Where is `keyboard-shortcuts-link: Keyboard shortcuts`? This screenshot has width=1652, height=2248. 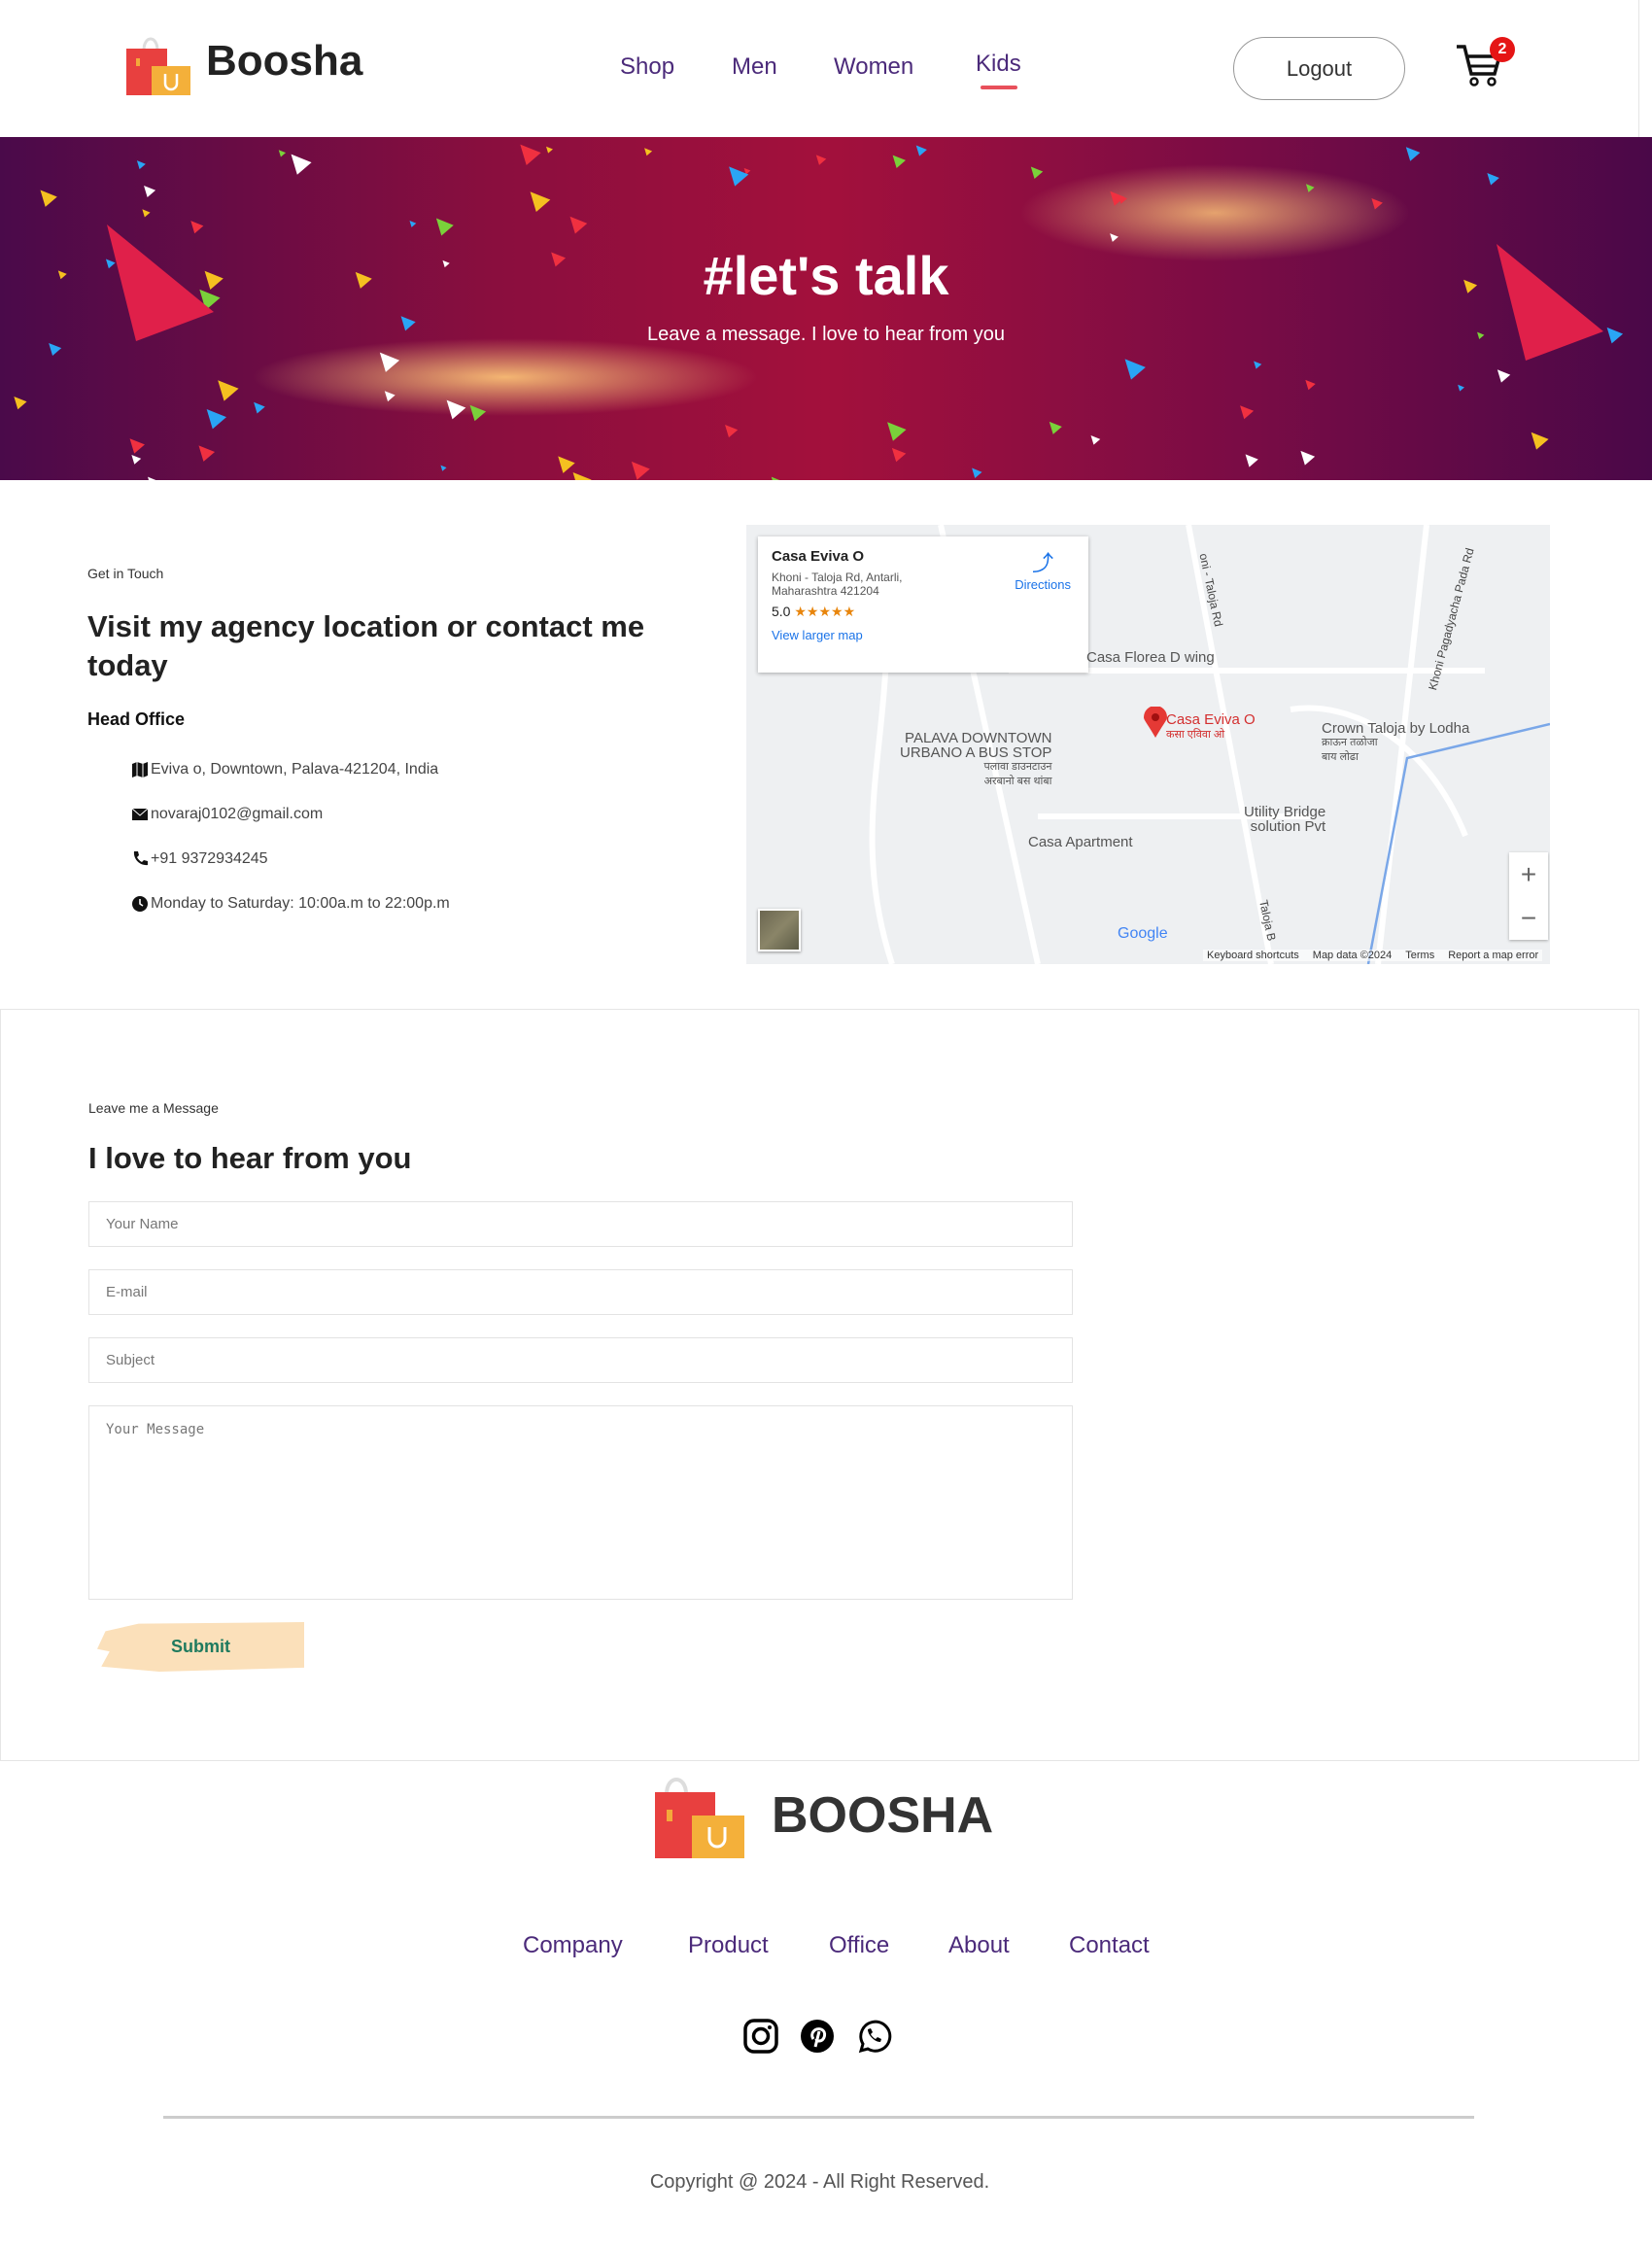
keyboard-shortcuts-link: Keyboard shortcuts is located at coordinates (1253, 955).